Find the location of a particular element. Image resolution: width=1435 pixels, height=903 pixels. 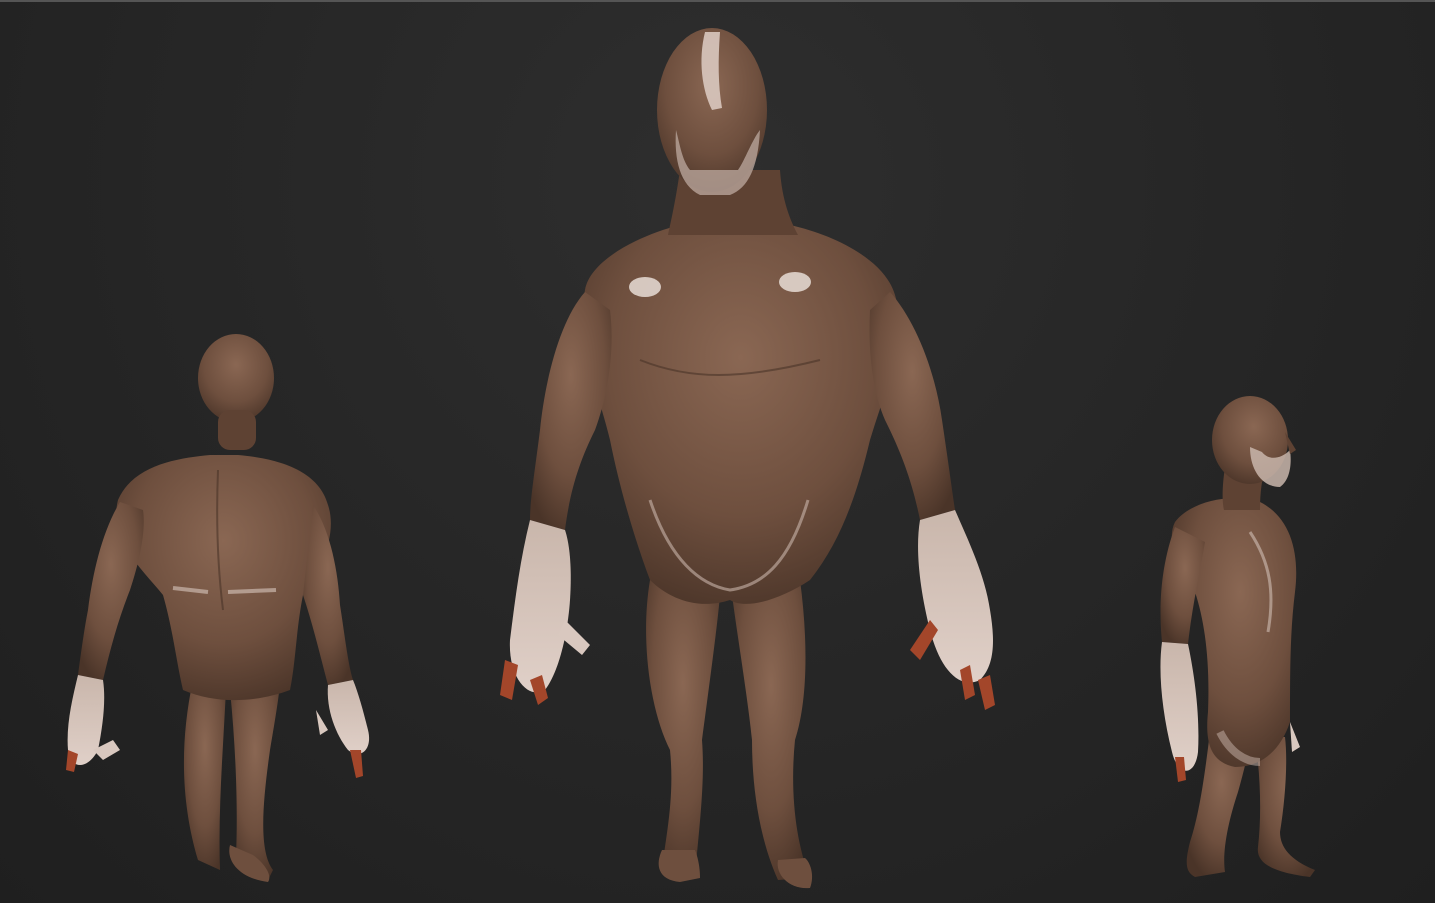

back-view-model is located at coordinates (223, 610).